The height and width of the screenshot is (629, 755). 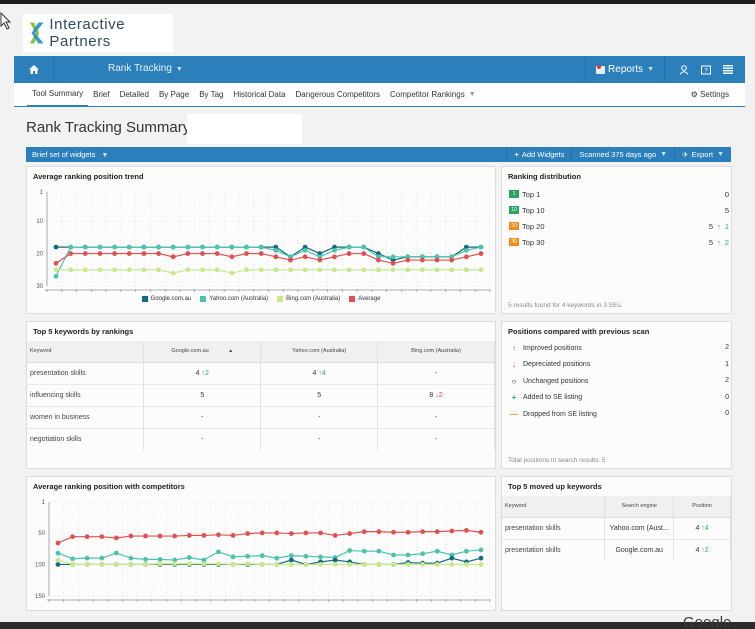 What do you see at coordinates (433, 95) in the screenshot?
I see `tab-competitor-rankings: Competitor Rankings ▼` at bounding box center [433, 95].